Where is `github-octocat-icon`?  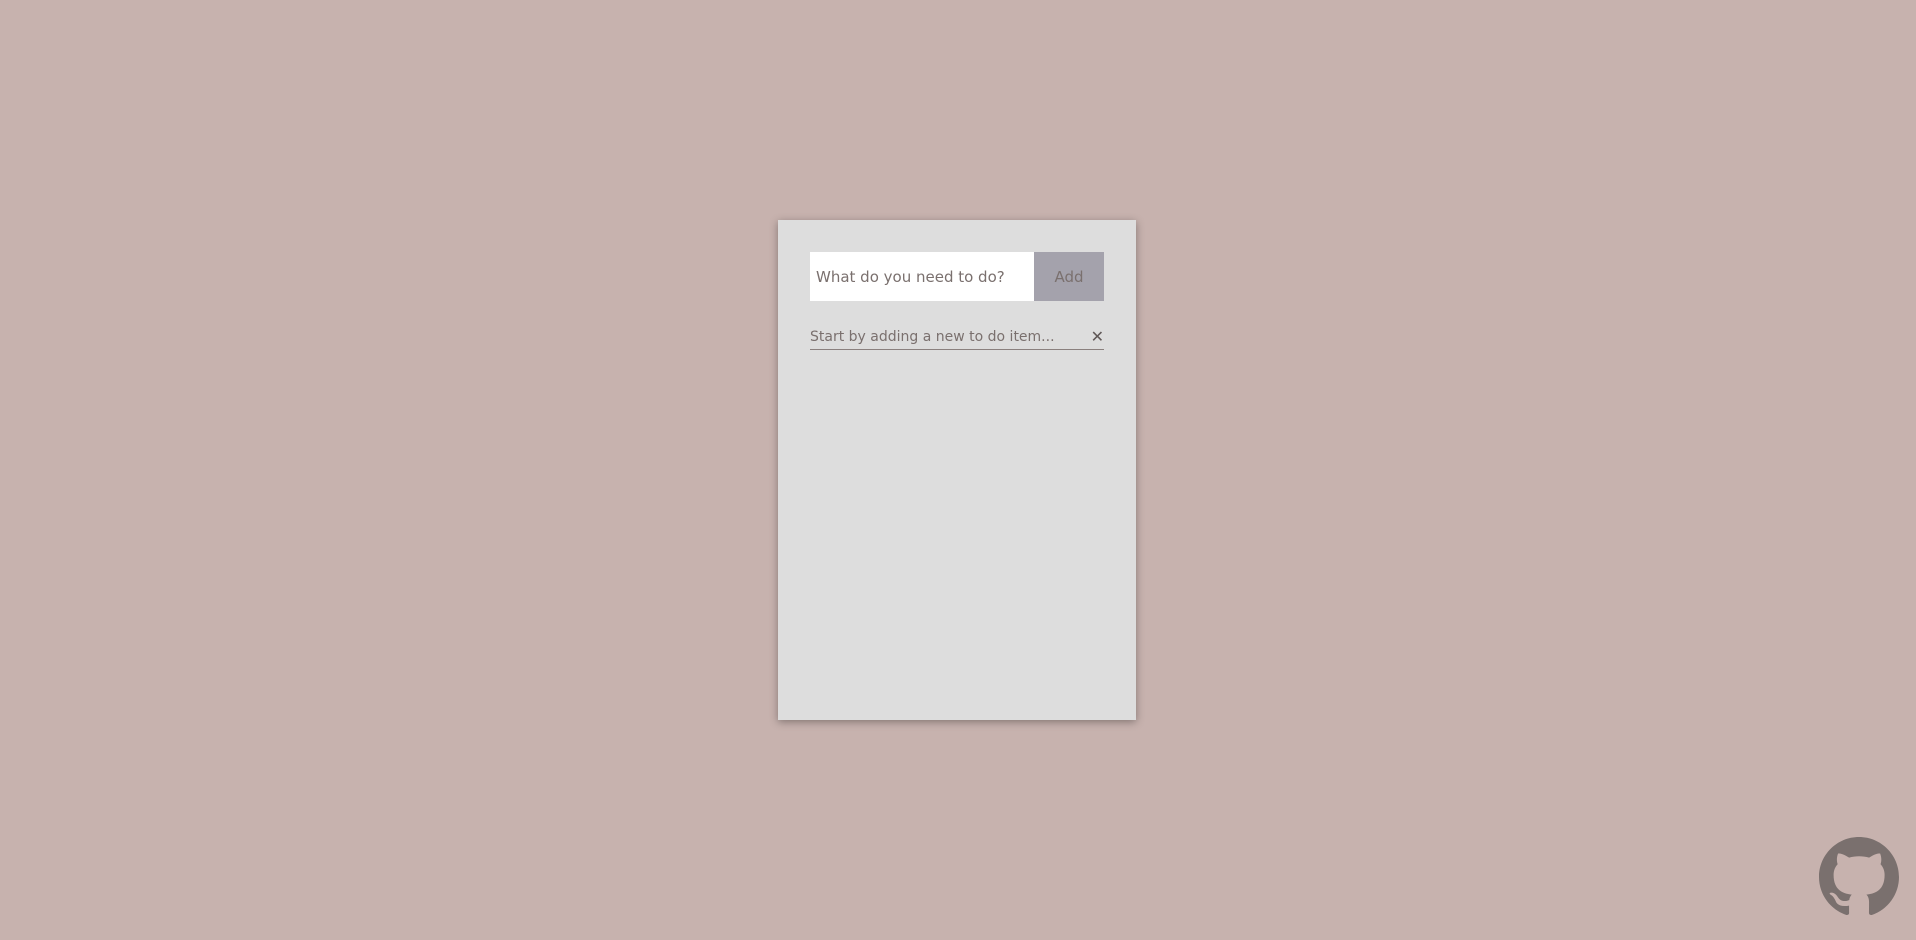 github-octocat-icon is located at coordinates (1859, 876).